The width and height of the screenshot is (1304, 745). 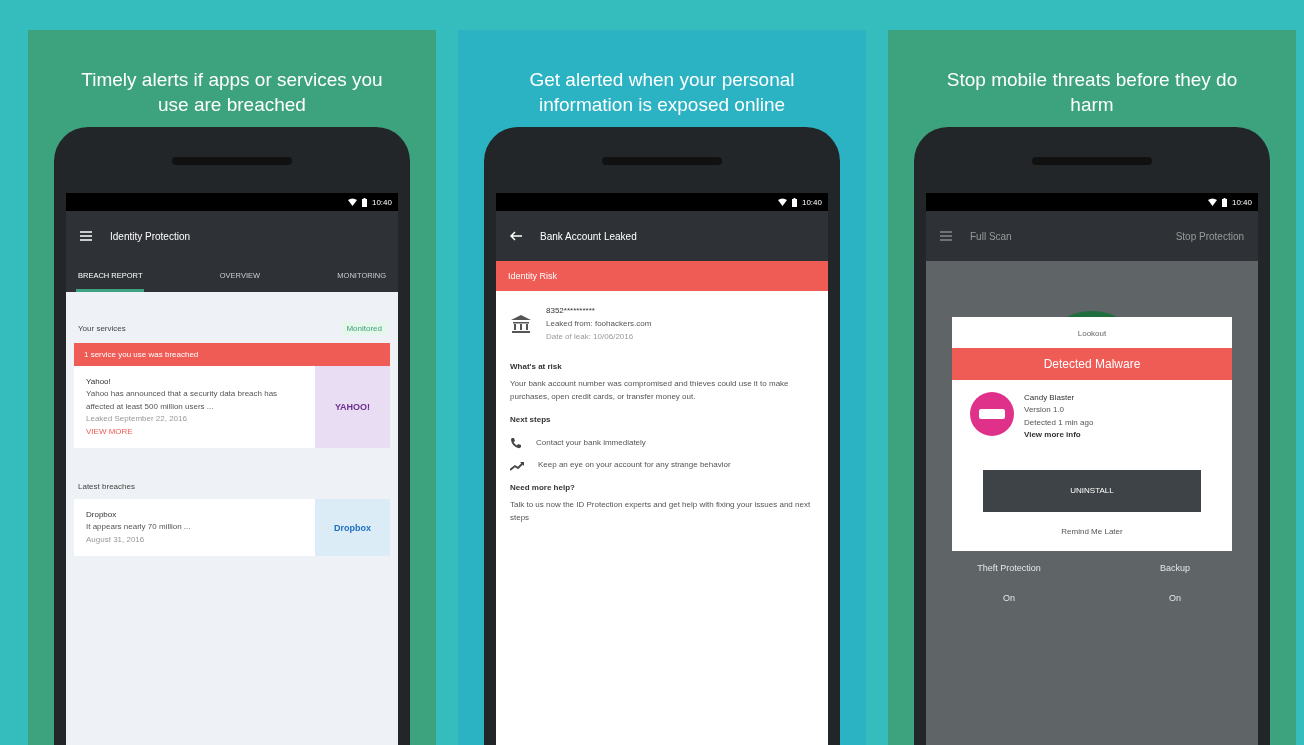 I want to click on section-heading: Need more help?, so click(x=543, y=488).